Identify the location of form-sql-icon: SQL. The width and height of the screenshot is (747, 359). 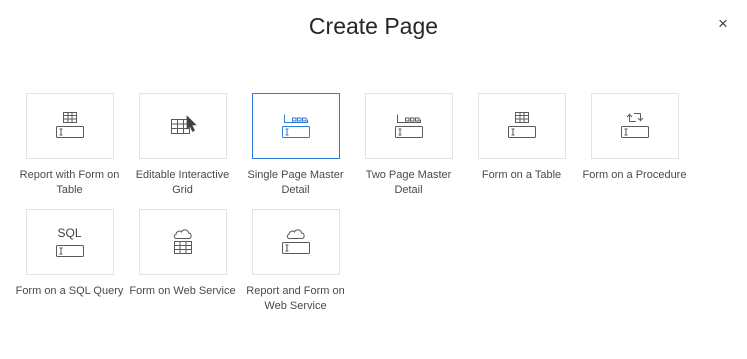
(70, 241).